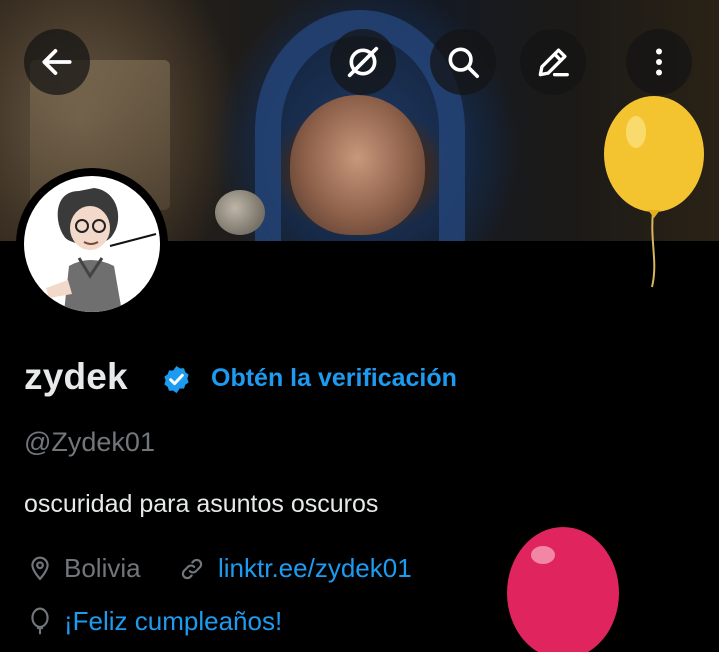 This screenshot has width=719, height=652. What do you see at coordinates (315, 568) in the screenshot?
I see `profile-website-link: linktr.ee/zydek01` at bounding box center [315, 568].